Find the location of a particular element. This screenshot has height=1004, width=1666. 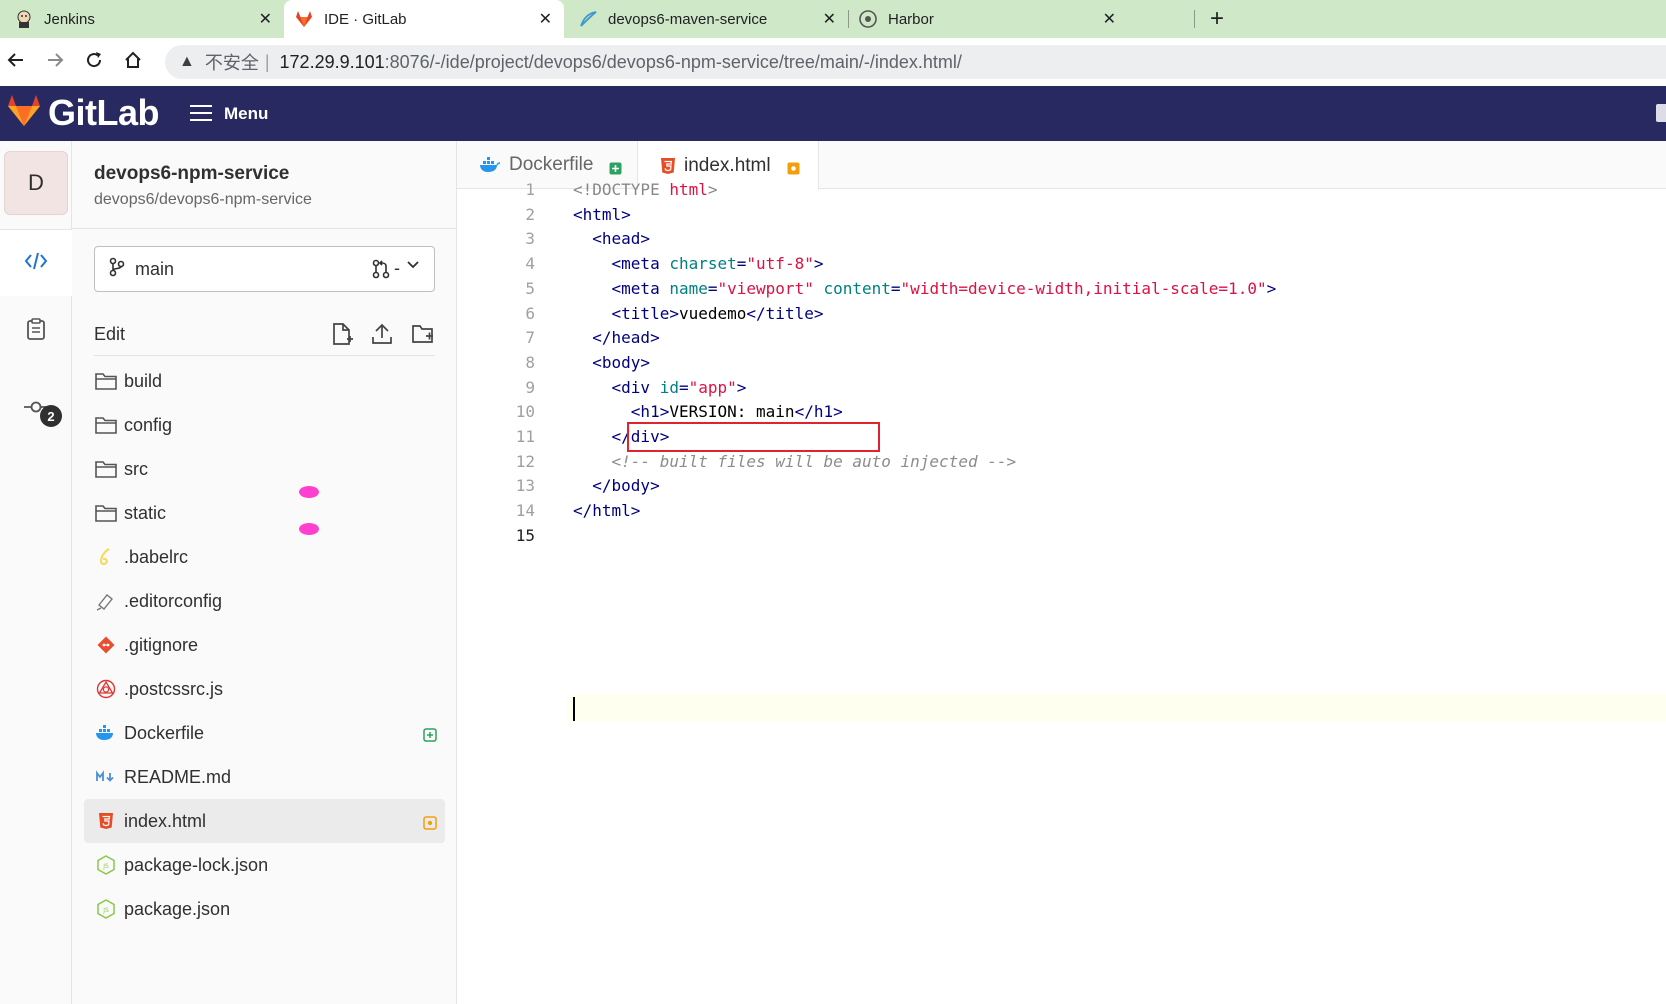

line-number: 6 is located at coordinates (530, 313).